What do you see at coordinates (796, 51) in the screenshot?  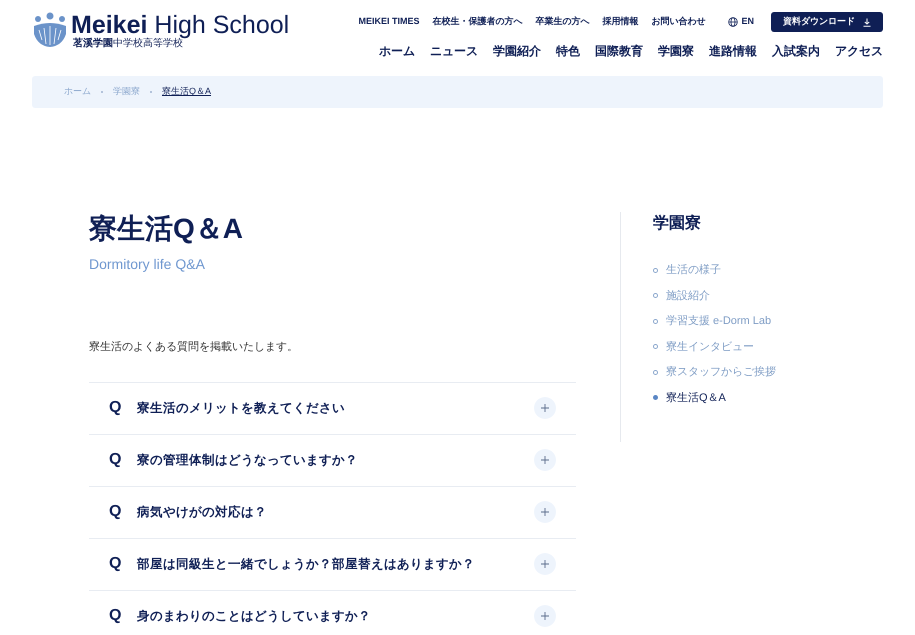 I see `nav-link: 入試案内` at bounding box center [796, 51].